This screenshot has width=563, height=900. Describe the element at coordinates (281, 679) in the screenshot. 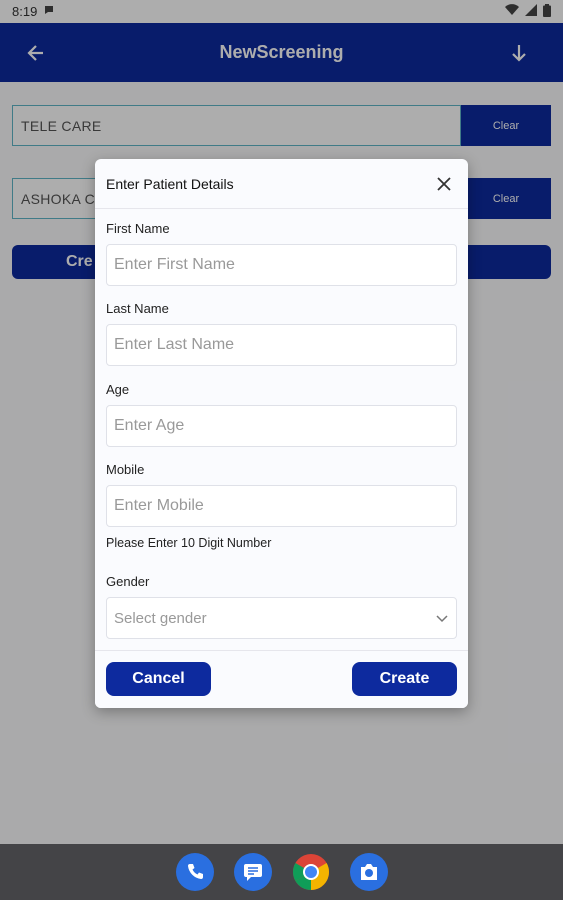

I see `dialog-footer: Cancel Create` at that location.